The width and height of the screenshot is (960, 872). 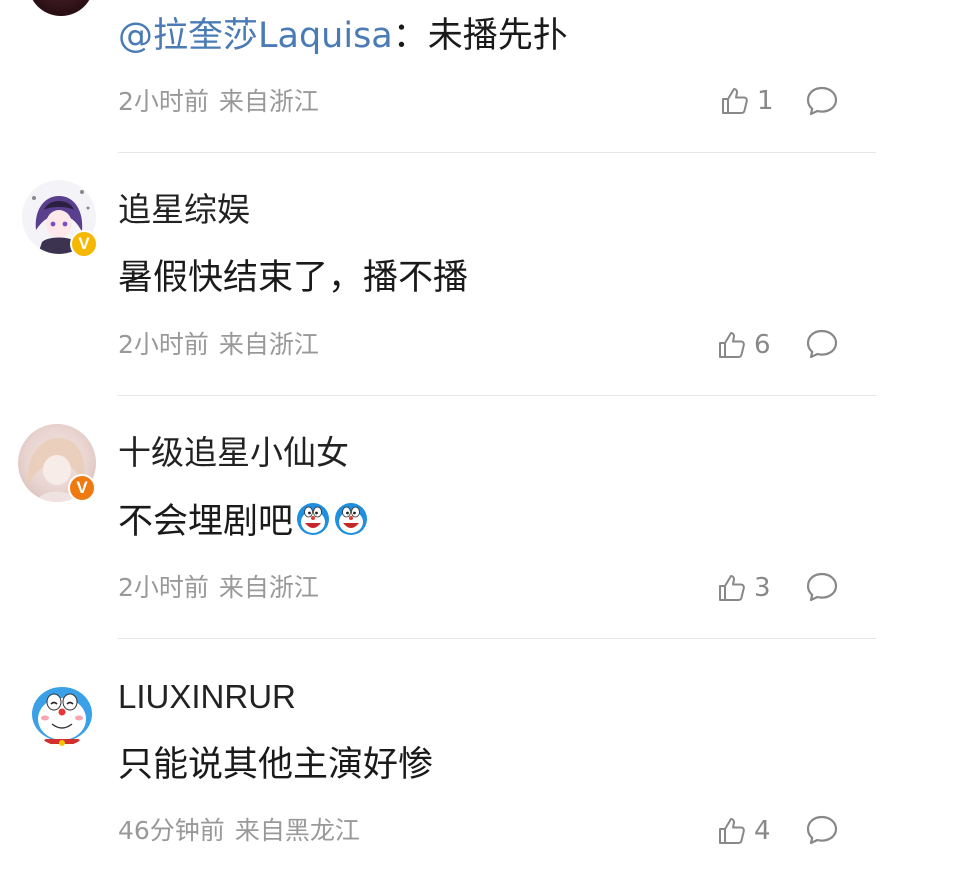 I want to click on comment-4-avatar, so click(x=62, y=715).